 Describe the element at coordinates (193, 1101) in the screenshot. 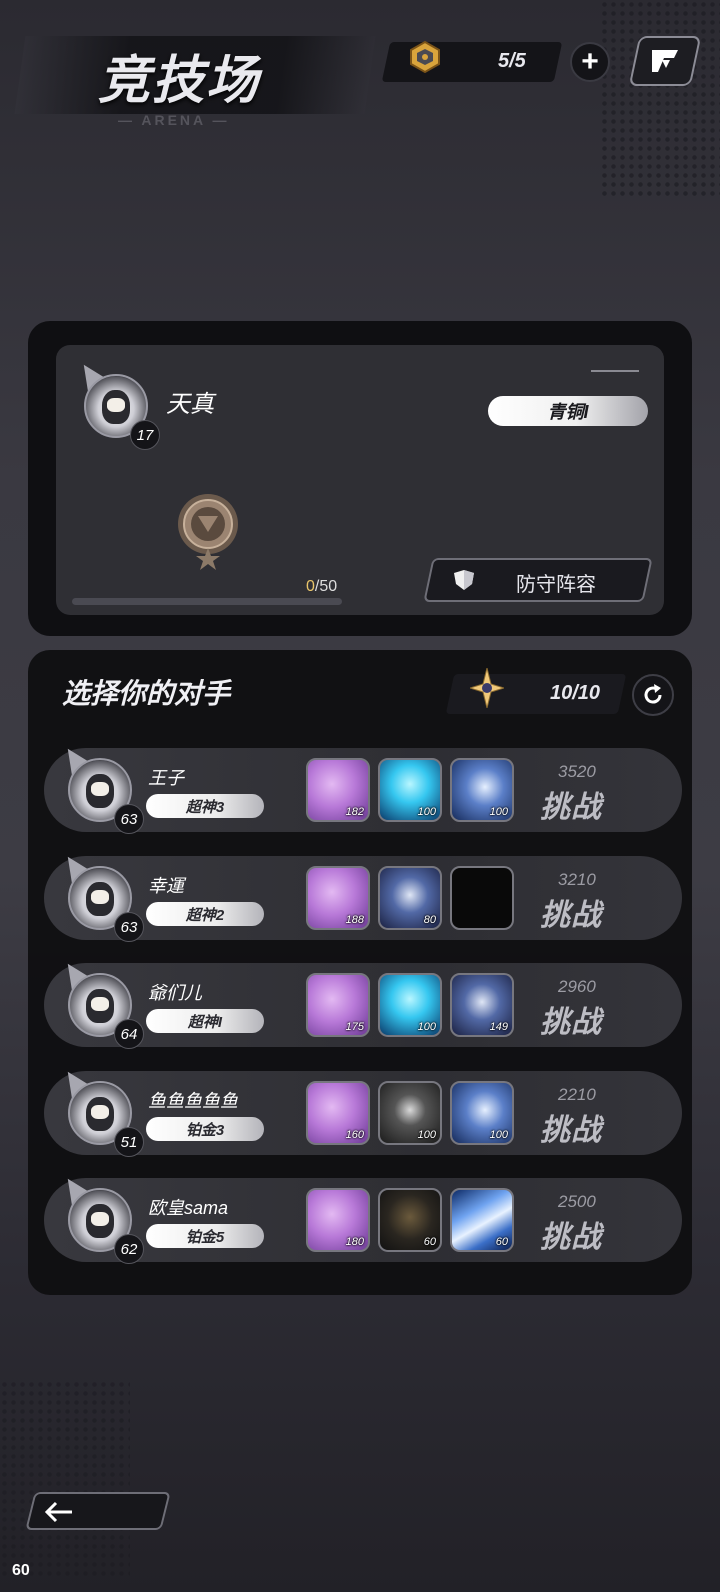

I see `opponent-name: 鱼鱼鱼鱼鱼` at that location.